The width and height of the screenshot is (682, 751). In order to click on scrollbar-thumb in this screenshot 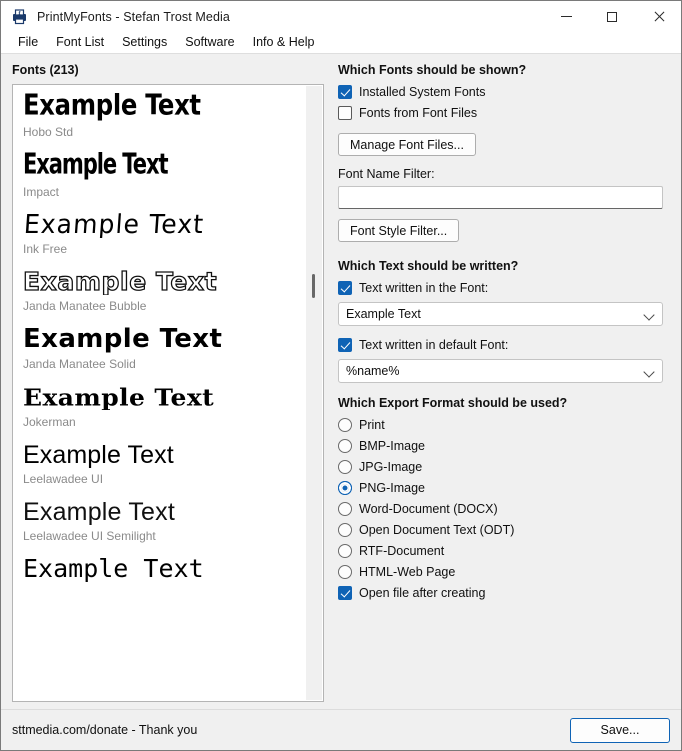, I will do `click(313, 286)`.